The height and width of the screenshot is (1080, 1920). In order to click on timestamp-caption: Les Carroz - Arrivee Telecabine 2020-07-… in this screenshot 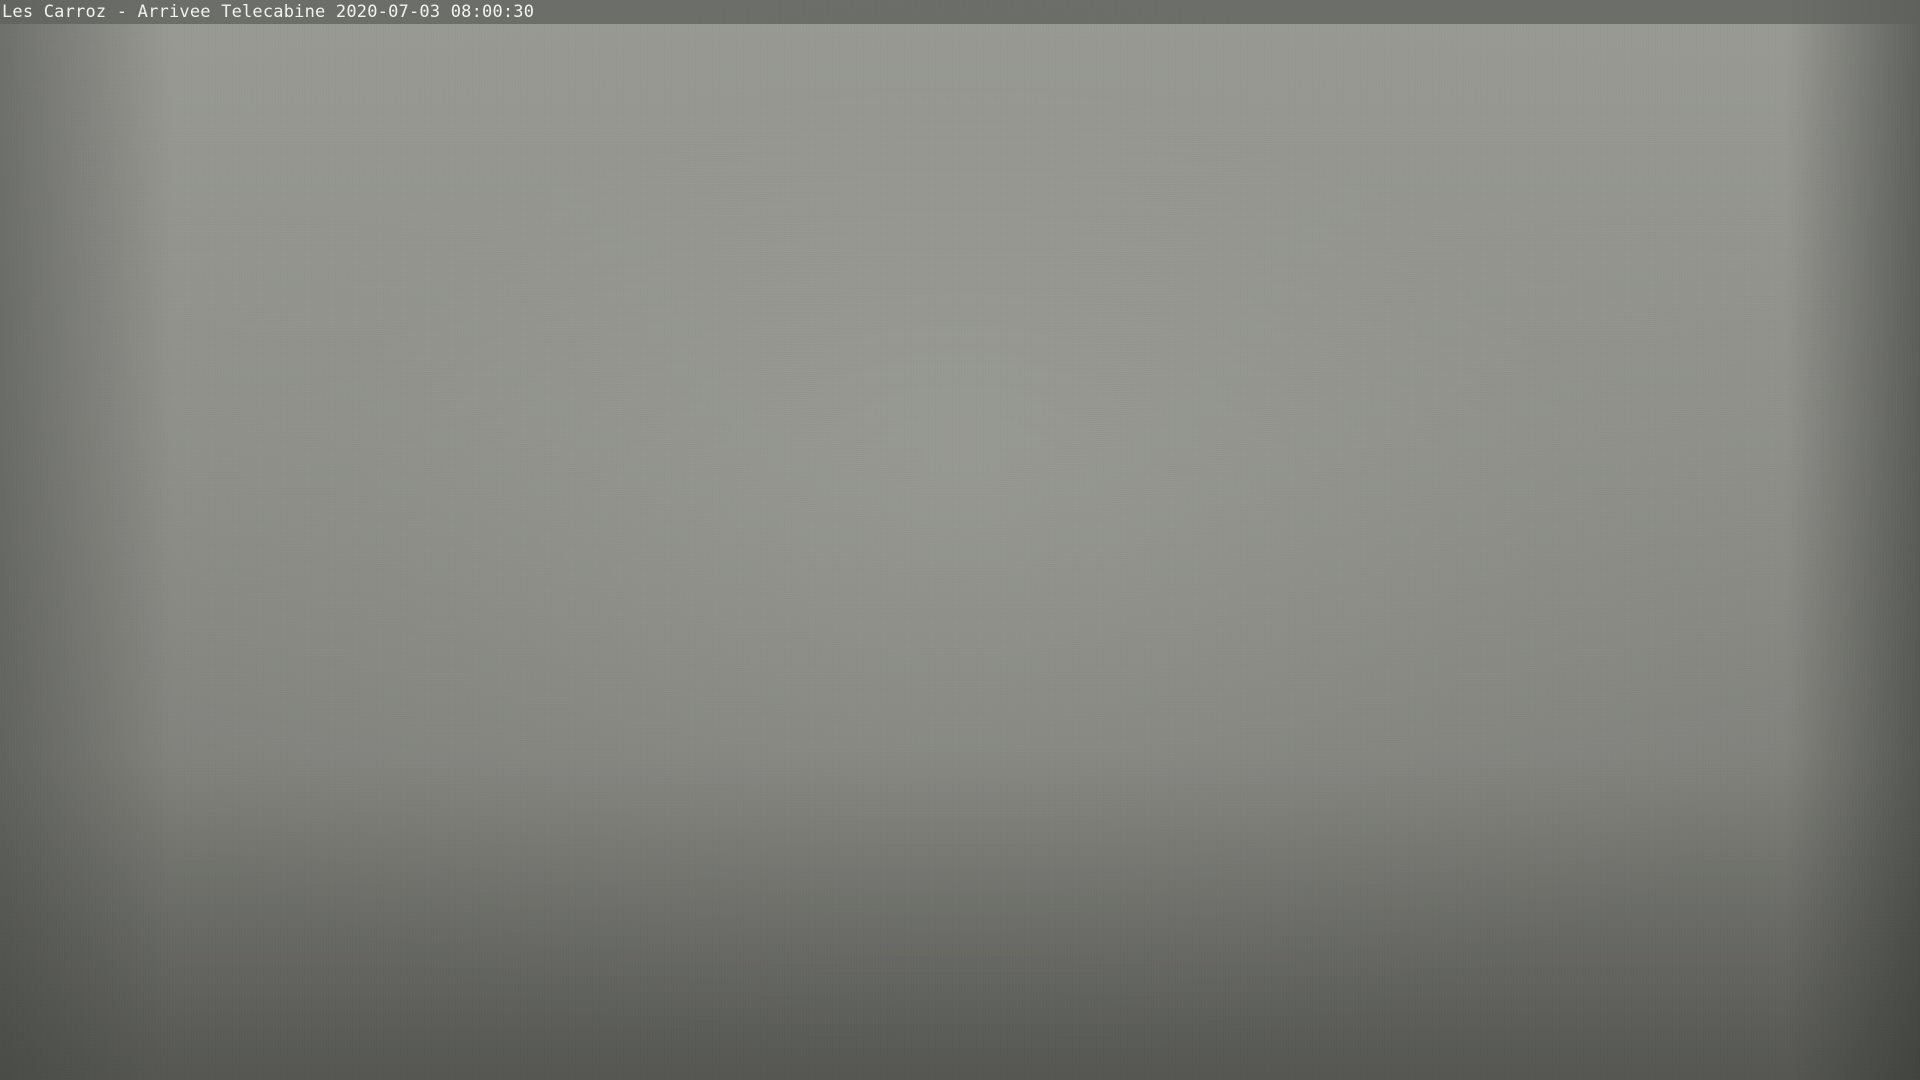, I will do `click(268, 12)`.